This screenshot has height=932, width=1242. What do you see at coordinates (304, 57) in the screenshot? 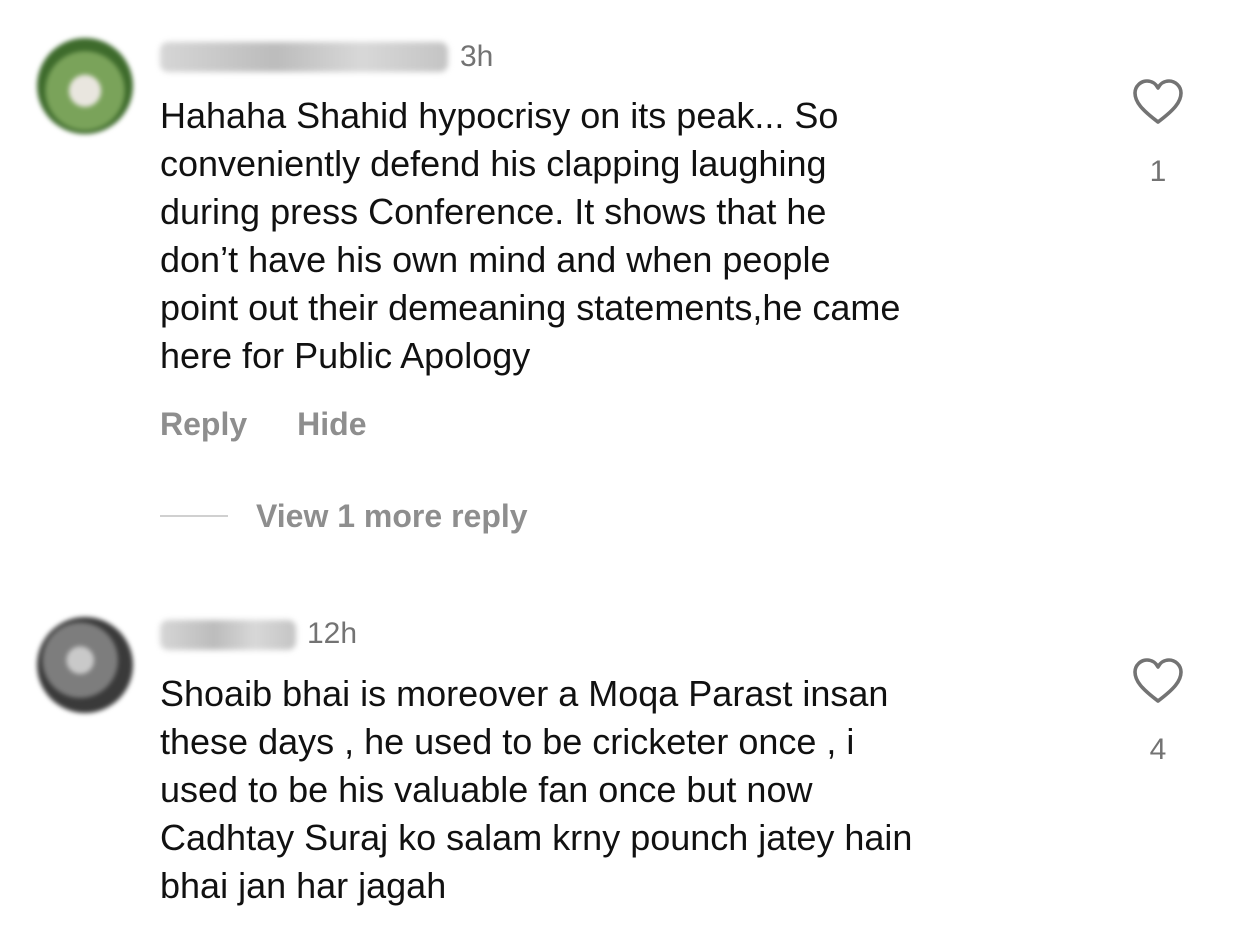
I see `username: hamzajanjua786` at bounding box center [304, 57].